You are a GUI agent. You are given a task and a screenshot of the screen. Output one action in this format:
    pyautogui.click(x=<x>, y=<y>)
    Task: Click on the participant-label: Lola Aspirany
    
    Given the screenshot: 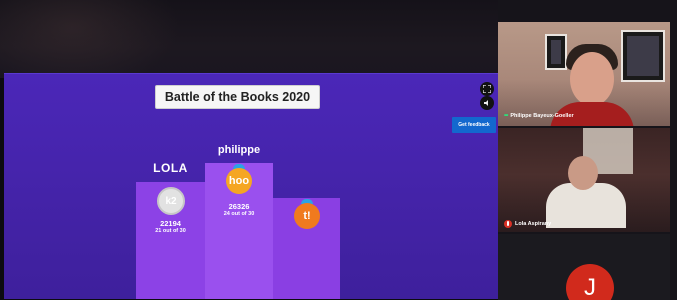 What is the action you would take?
    pyautogui.click(x=527, y=224)
    